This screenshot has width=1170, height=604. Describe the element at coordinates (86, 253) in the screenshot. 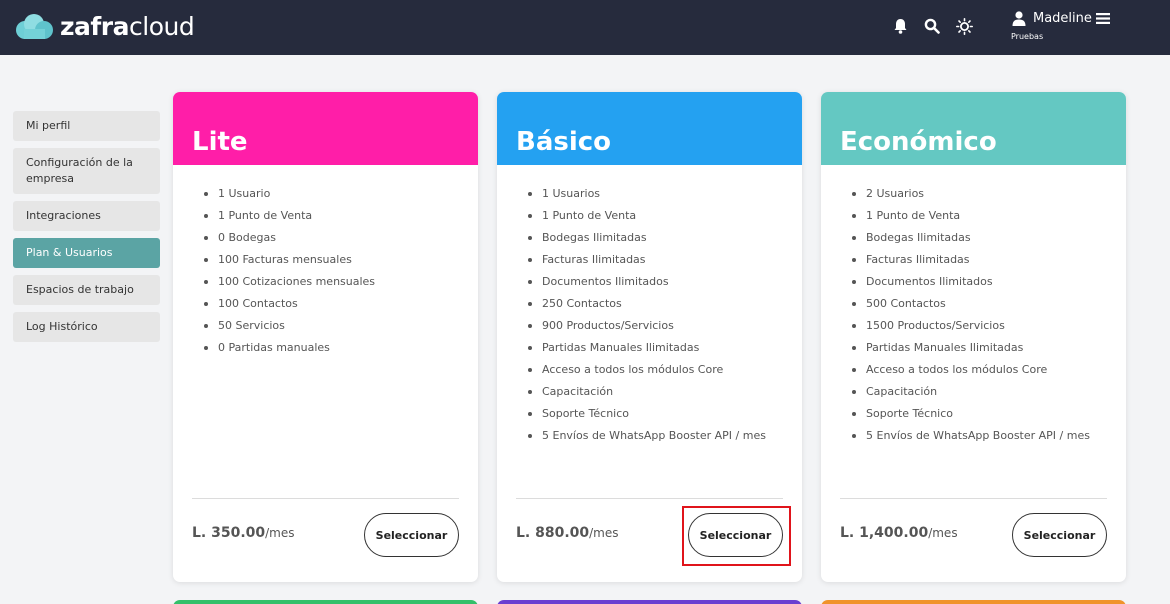

I see `sidebar-item-plan-usuarios: Plan & Usuarios` at that location.